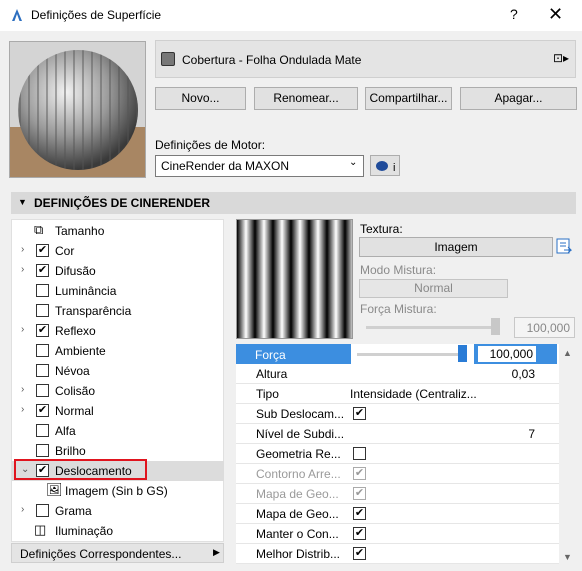  What do you see at coordinates (293, 354) in the screenshot?
I see `force-row-selected` at bounding box center [293, 354].